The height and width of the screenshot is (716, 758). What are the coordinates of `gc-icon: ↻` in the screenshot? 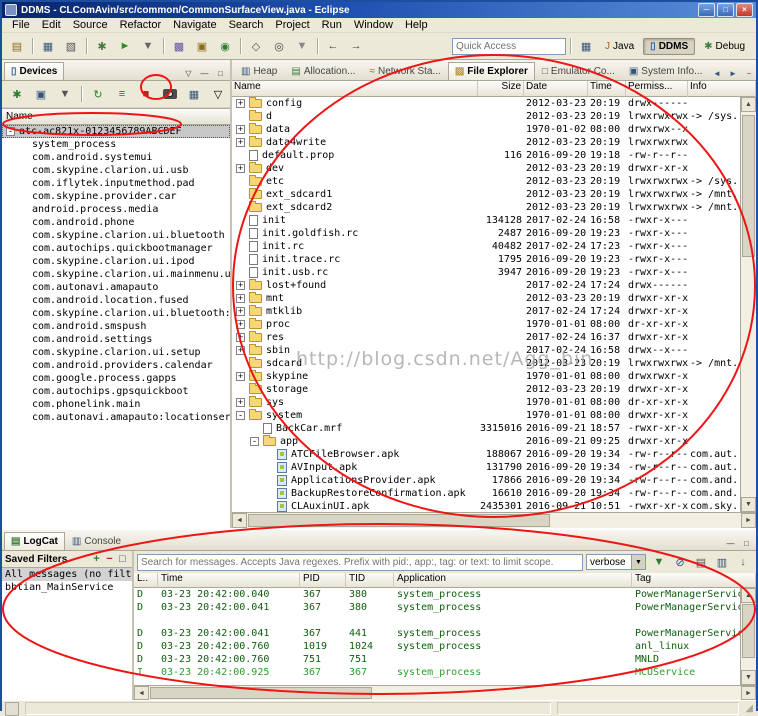 It's located at (98, 94).